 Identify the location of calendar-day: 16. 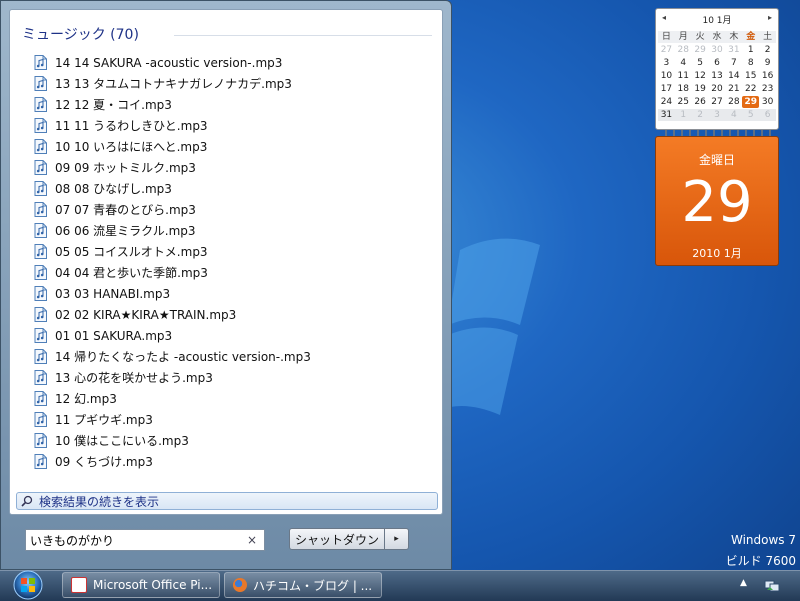
(767, 76).